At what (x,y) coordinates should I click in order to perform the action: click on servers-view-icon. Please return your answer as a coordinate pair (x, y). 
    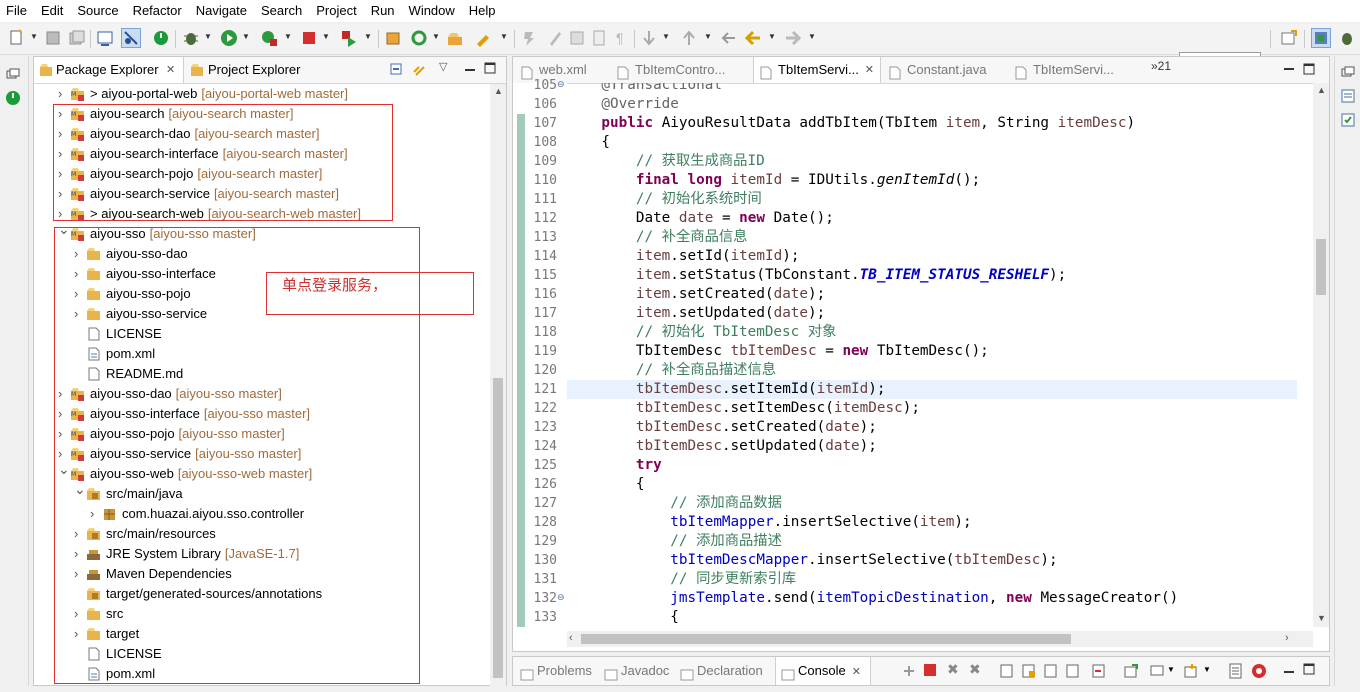
    Looking at the image, I should click on (13, 98).